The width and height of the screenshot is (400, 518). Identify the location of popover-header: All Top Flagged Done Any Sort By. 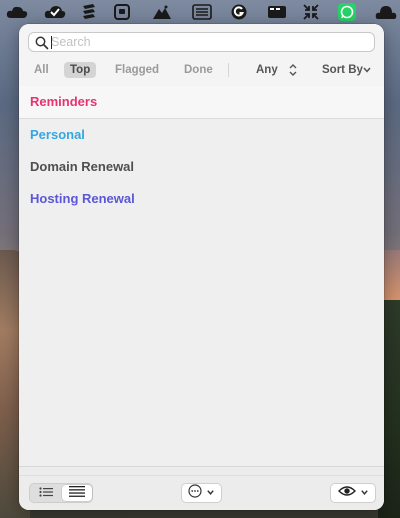
(201, 55).